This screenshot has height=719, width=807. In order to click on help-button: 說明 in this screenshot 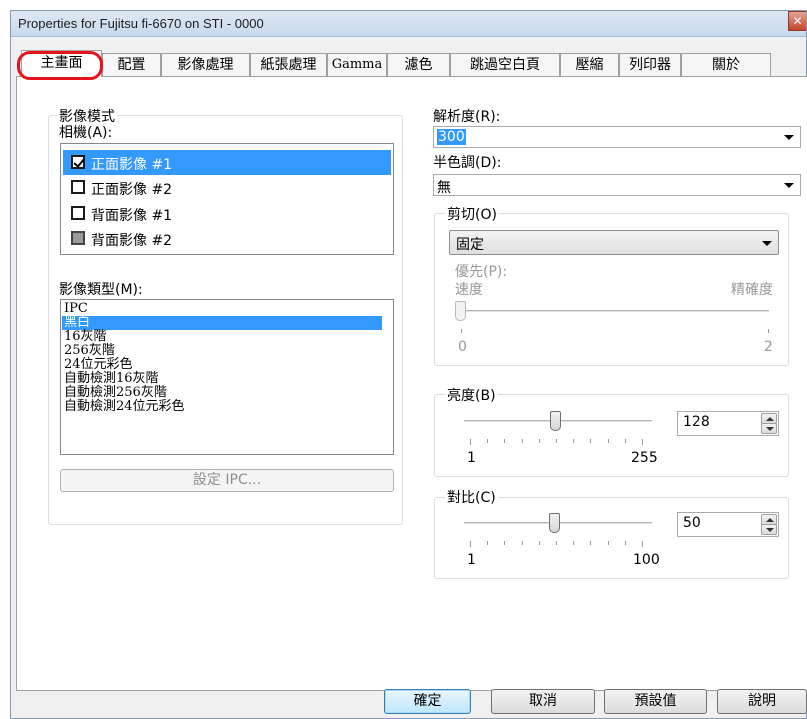, I will do `click(762, 701)`.